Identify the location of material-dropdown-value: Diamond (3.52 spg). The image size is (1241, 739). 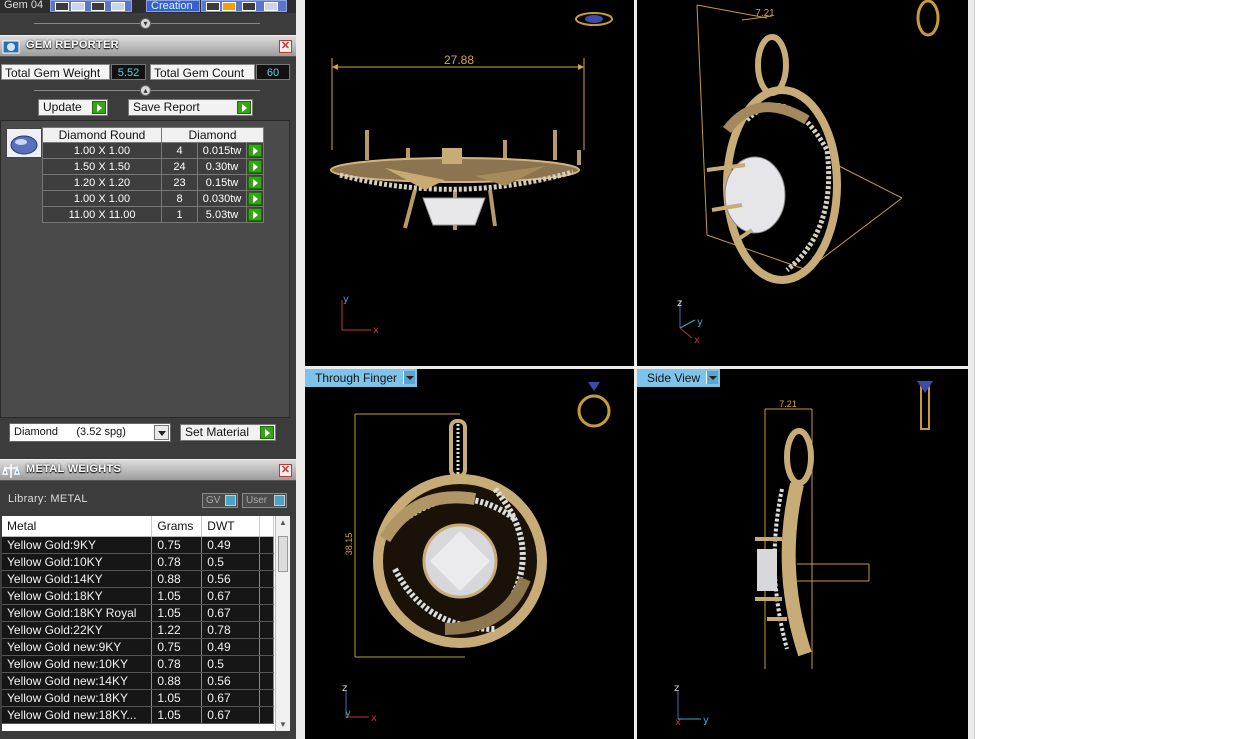
(70, 432).